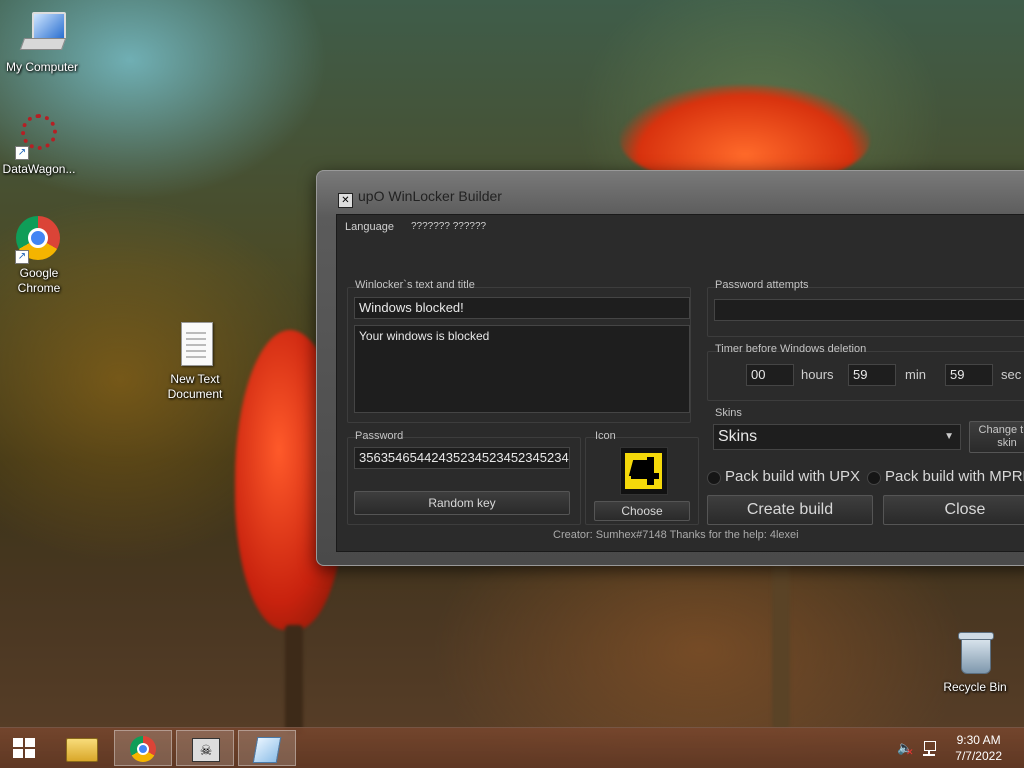 The width and height of the screenshot is (1024, 768). I want to click on system-clock: 9:30 AM 7/7/2022, so click(978, 748).